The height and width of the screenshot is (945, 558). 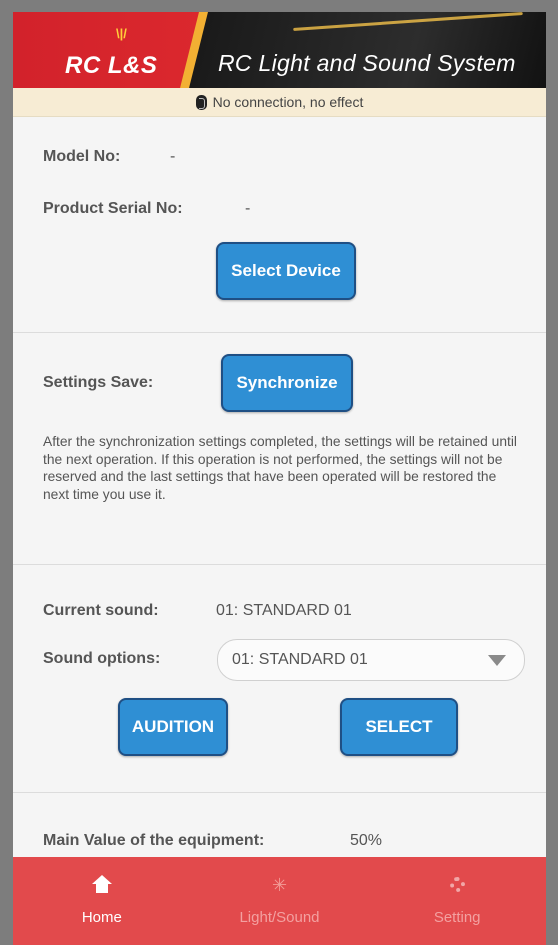 What do you see at coordinates (371, 660) in the screenshot?
I see `sound-options-select: 01: STANDARD 01` at bounding box center [371, 660].